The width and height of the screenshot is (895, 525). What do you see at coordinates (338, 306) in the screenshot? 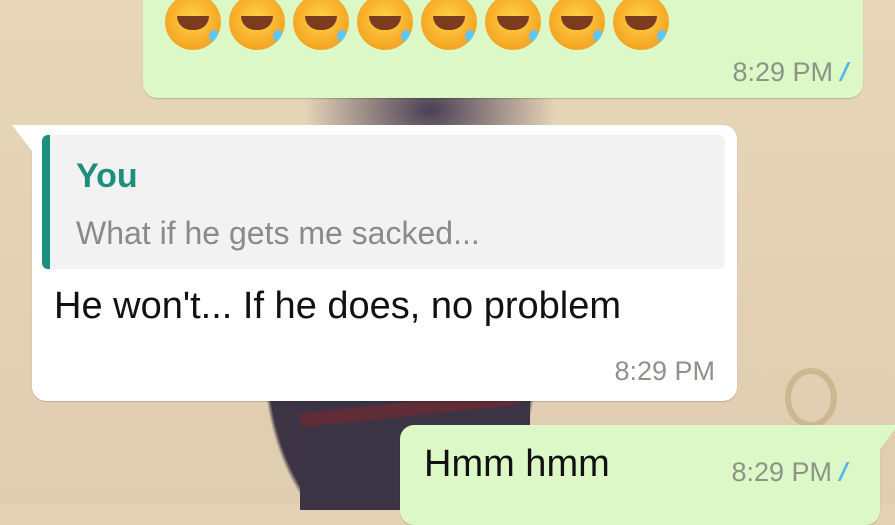
I see `message-text: He won't... If he does, no problem` at bounding box center [338, 306].